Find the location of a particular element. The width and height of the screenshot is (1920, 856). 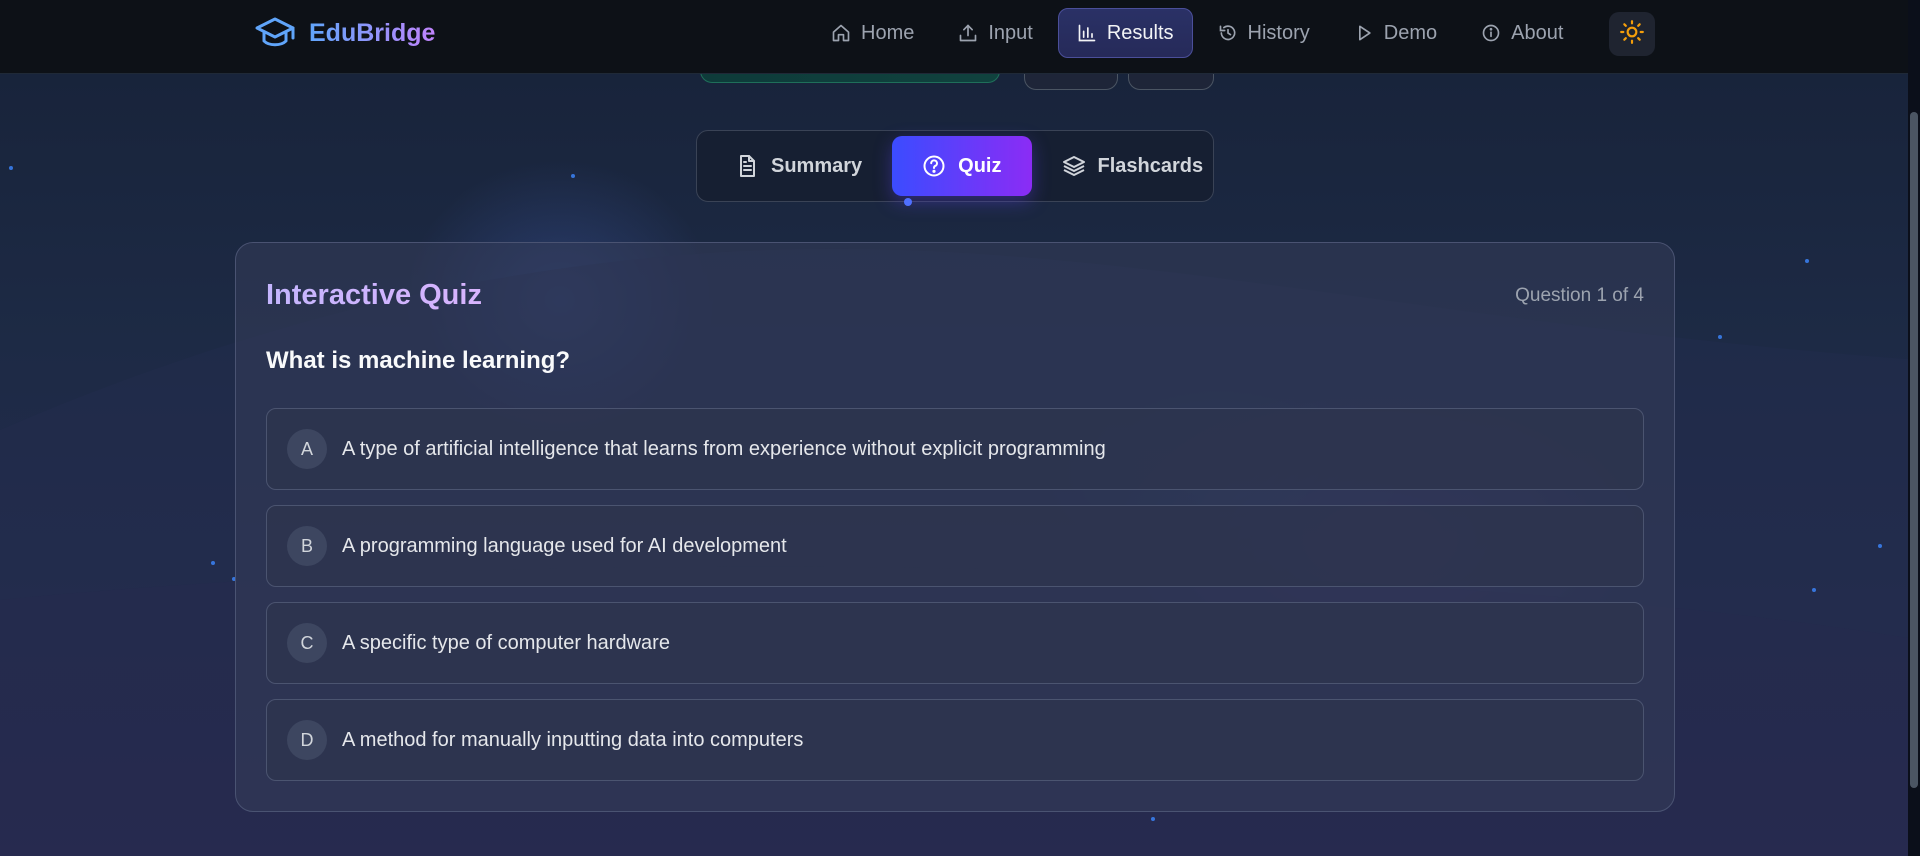

nav-home-label: Home is located at coordinates (888, 32).